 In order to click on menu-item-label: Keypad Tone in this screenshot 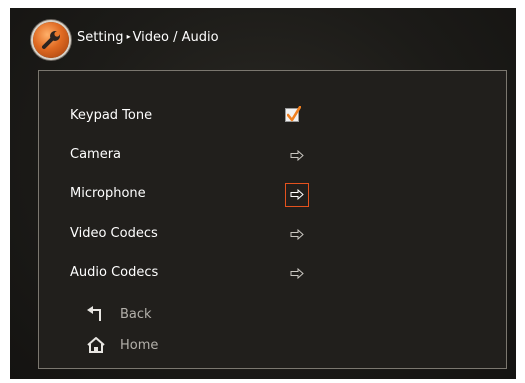, I will do `click(111, 115)`.